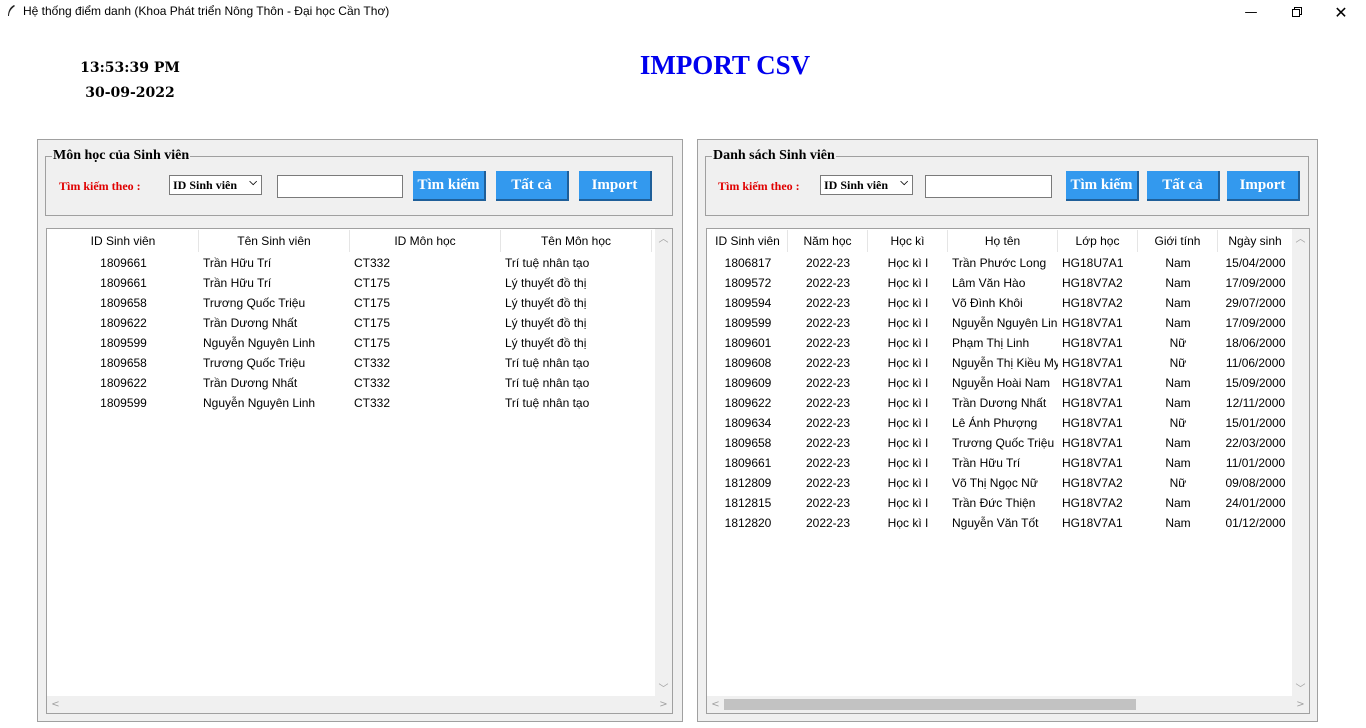  I want to click on column-header: Họ tên, so click(1003, 241).